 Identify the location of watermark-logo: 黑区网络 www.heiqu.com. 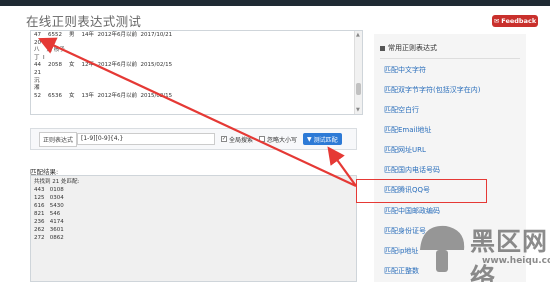
(483, 251).